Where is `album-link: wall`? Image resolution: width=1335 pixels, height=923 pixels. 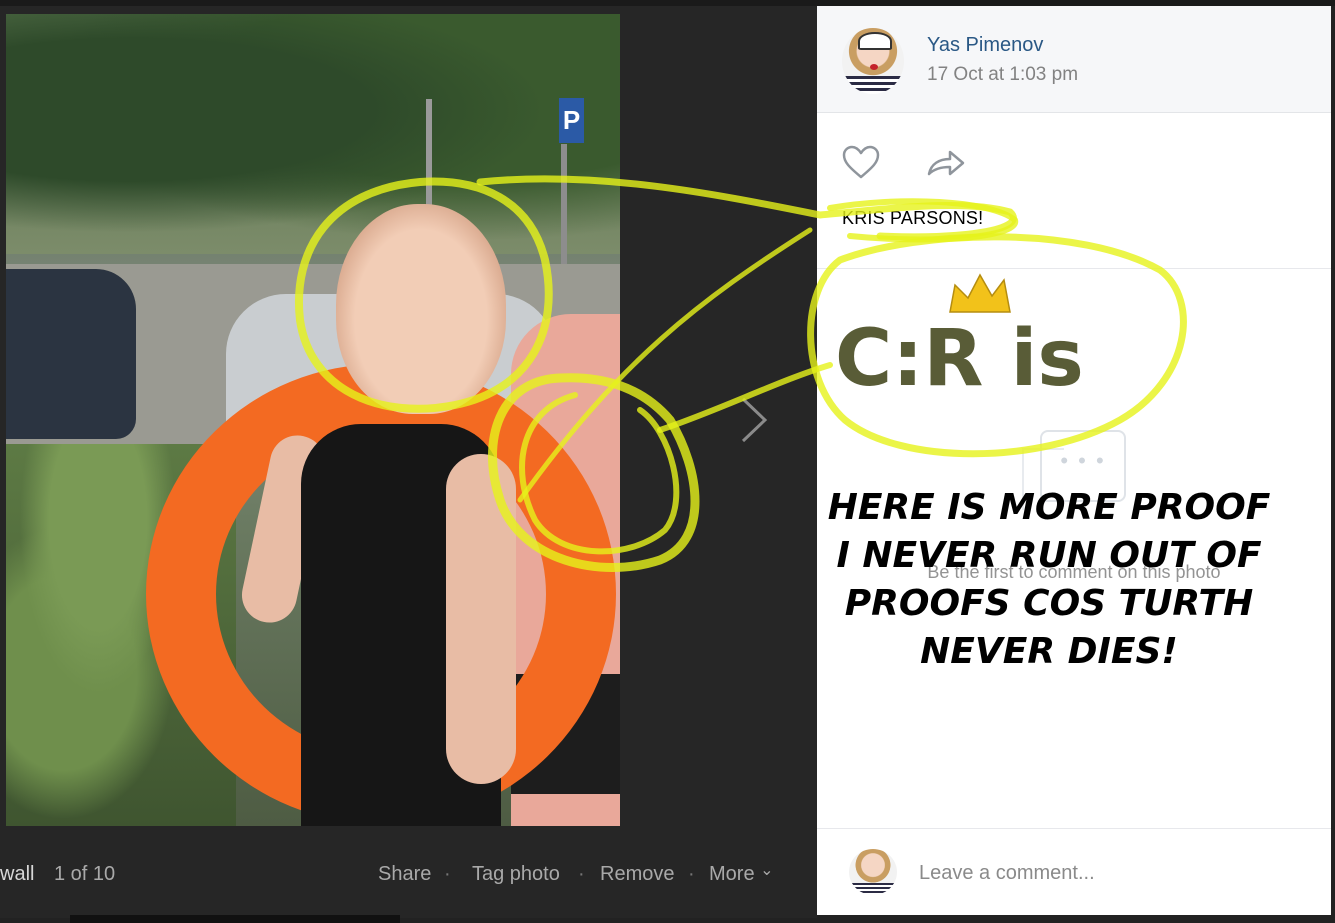 album-link: wall is located at coordinates (17, 874).